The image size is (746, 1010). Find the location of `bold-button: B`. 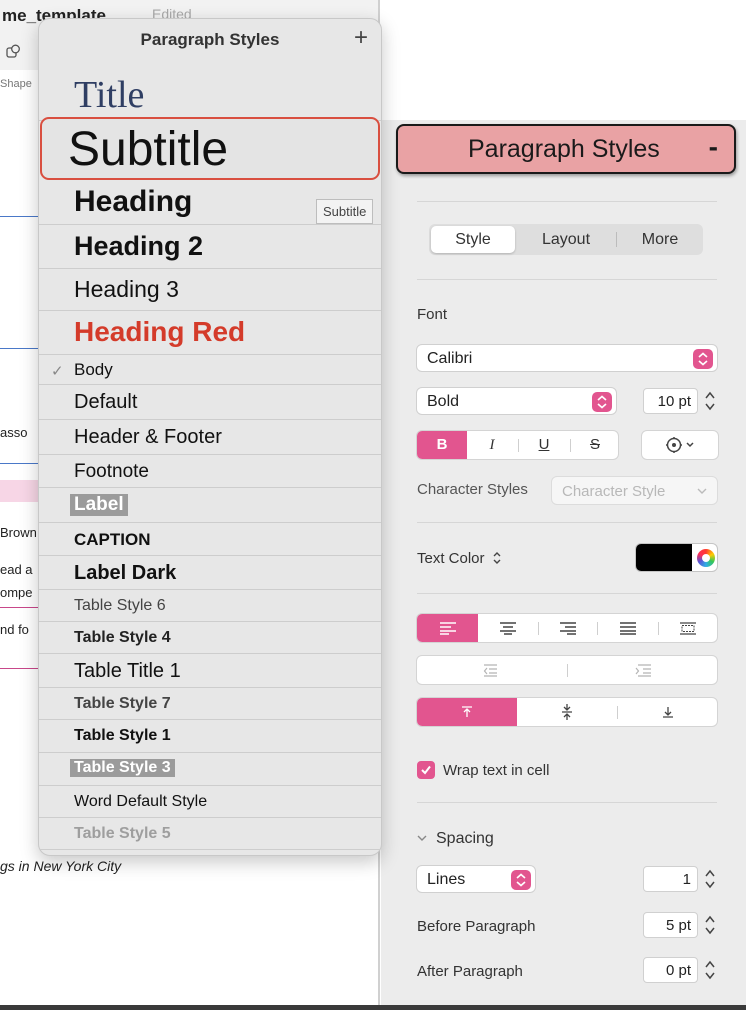

bold-button: B is located at coordinates (442, 445).